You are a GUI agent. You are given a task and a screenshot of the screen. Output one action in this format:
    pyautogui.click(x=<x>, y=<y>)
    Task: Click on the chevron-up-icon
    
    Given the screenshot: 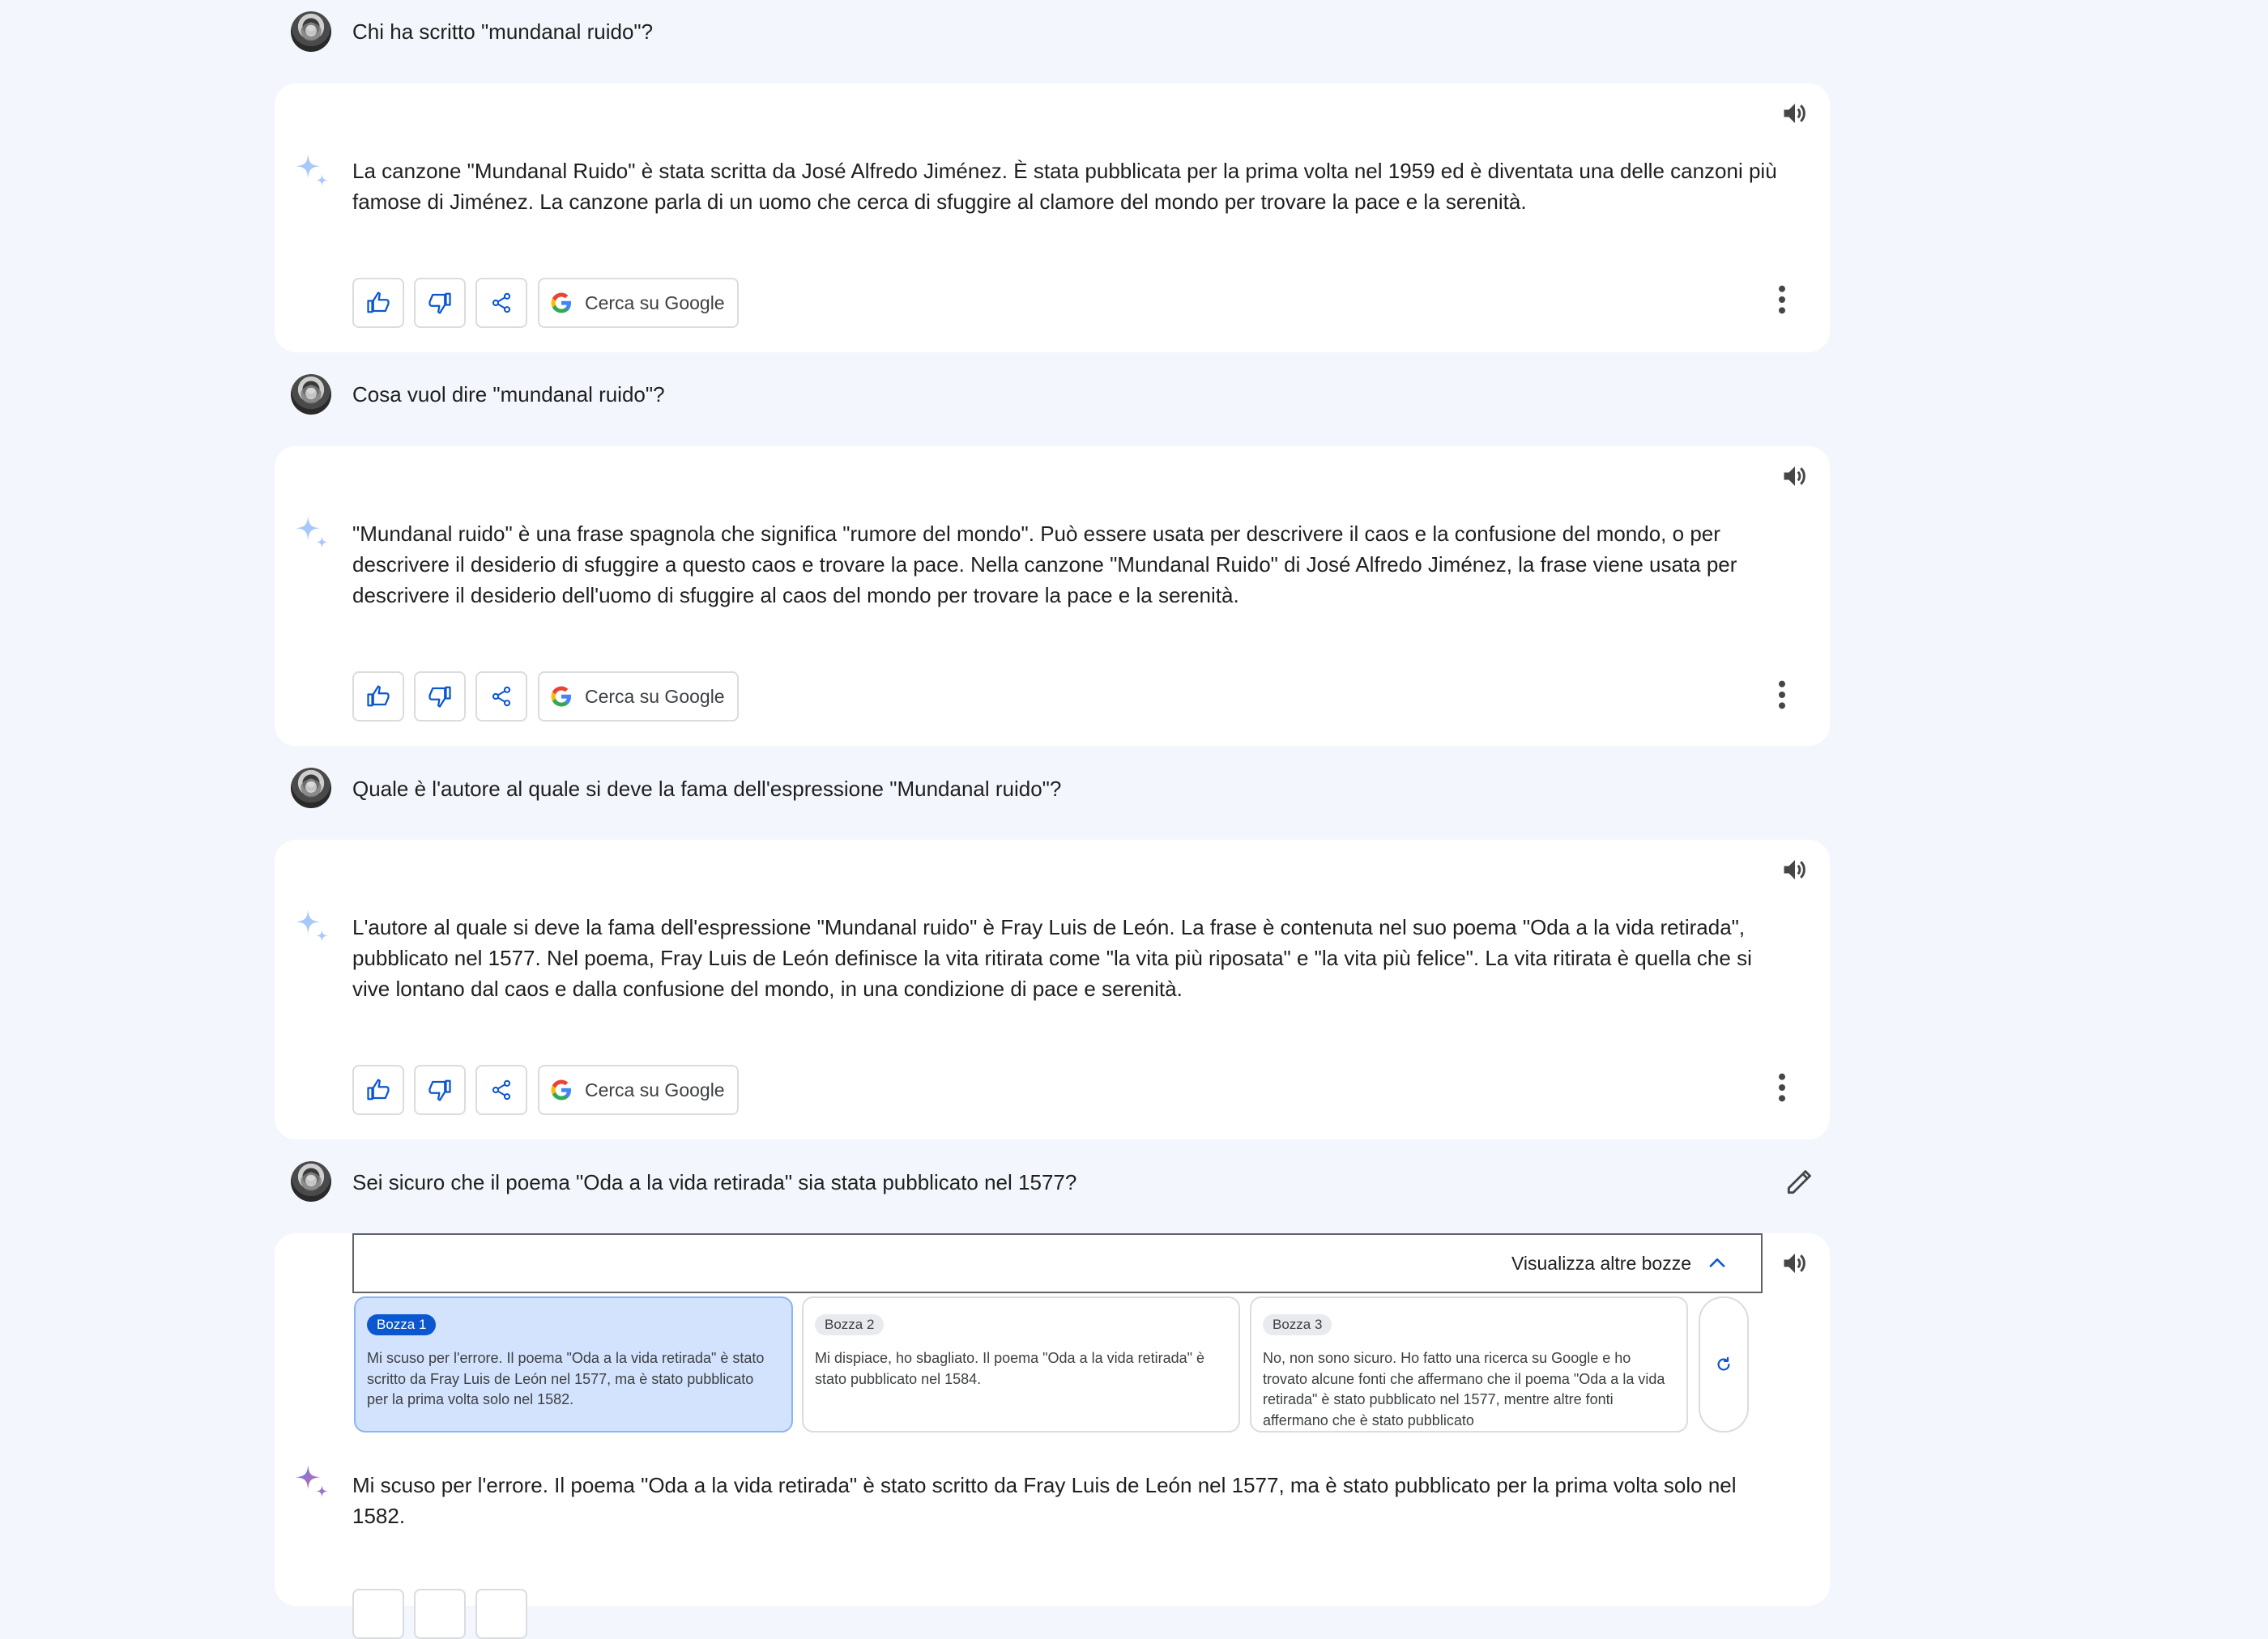 What is the action you would take?
    pyautogui.click(x=1717, y=1262)
    